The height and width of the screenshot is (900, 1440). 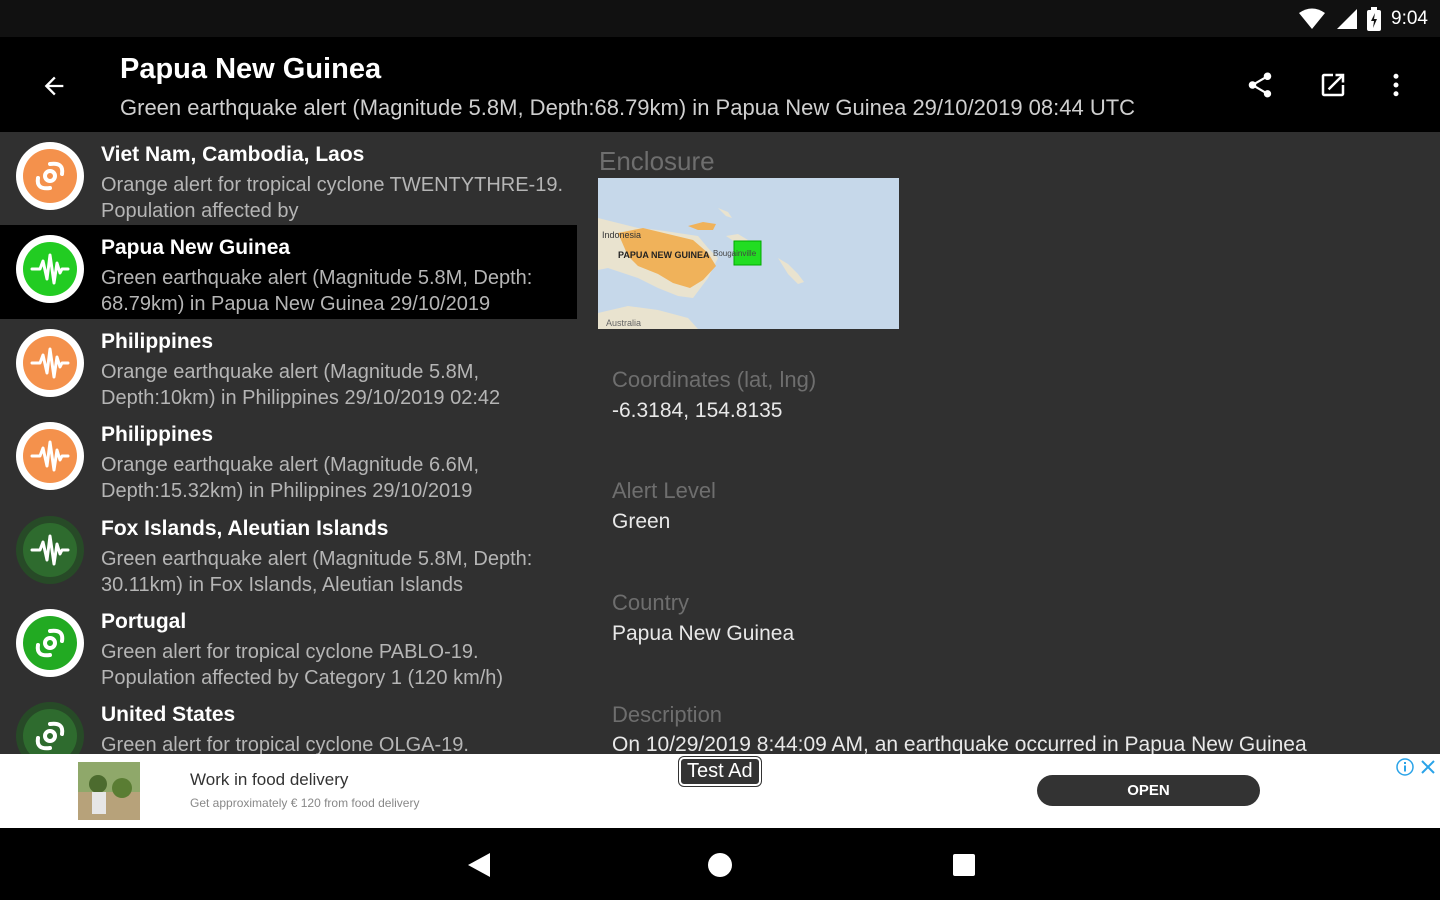 I want to click on share-button, so click(x=1260, y=85).